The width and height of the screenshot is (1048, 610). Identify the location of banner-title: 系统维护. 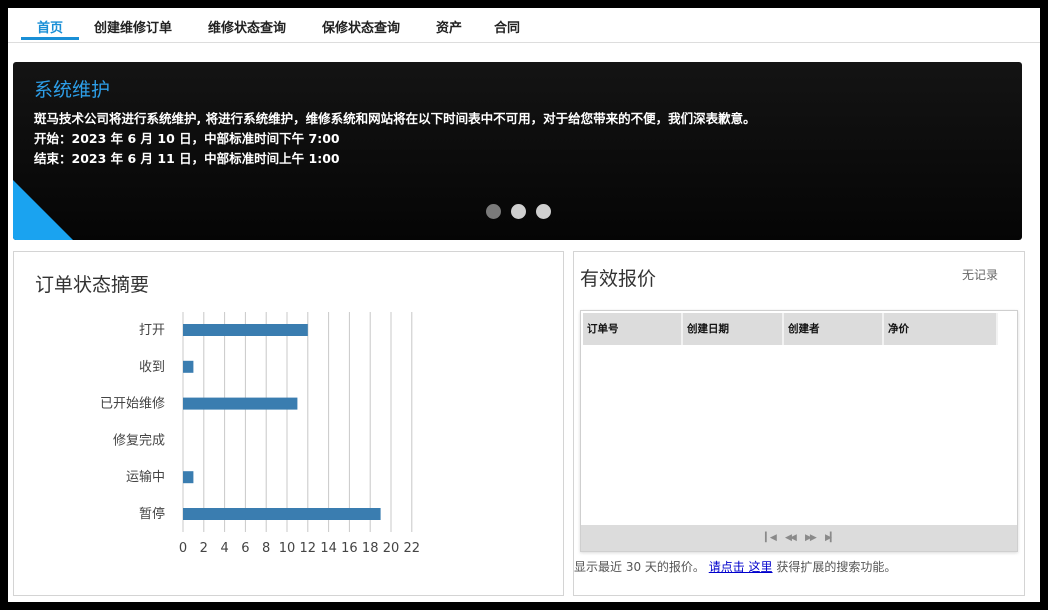
(72, 90).